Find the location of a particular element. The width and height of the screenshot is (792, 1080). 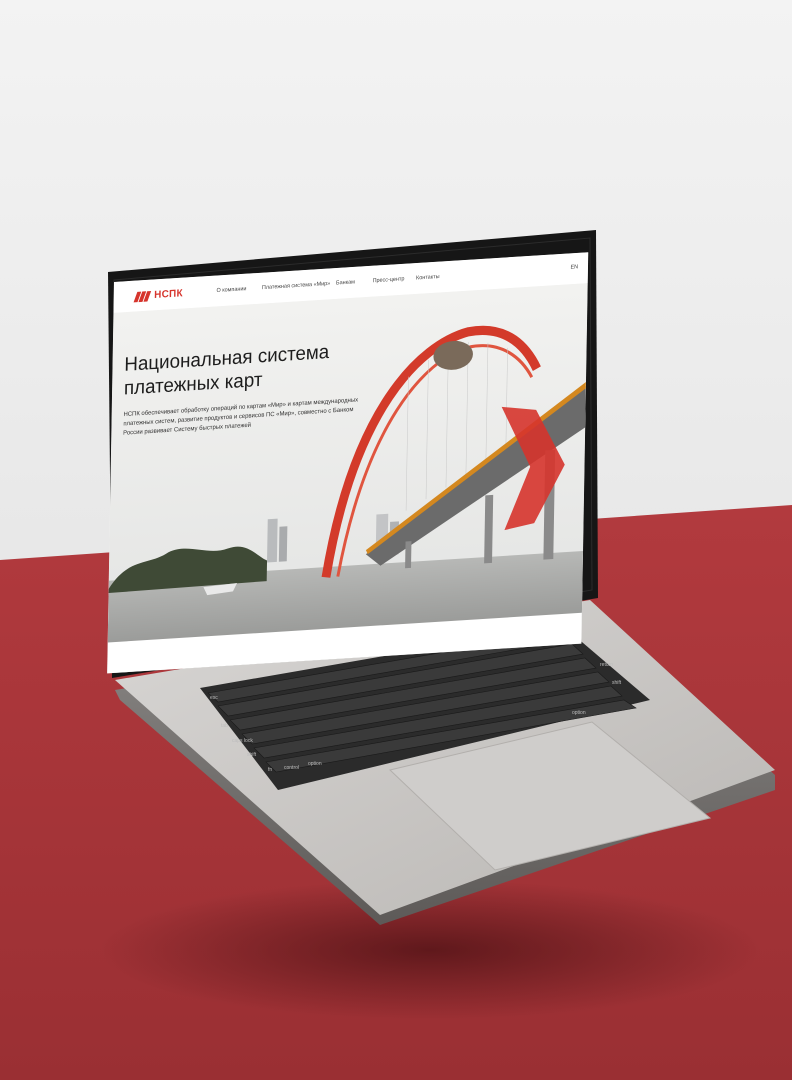

key-return: return is located at coordinates (606, 665).